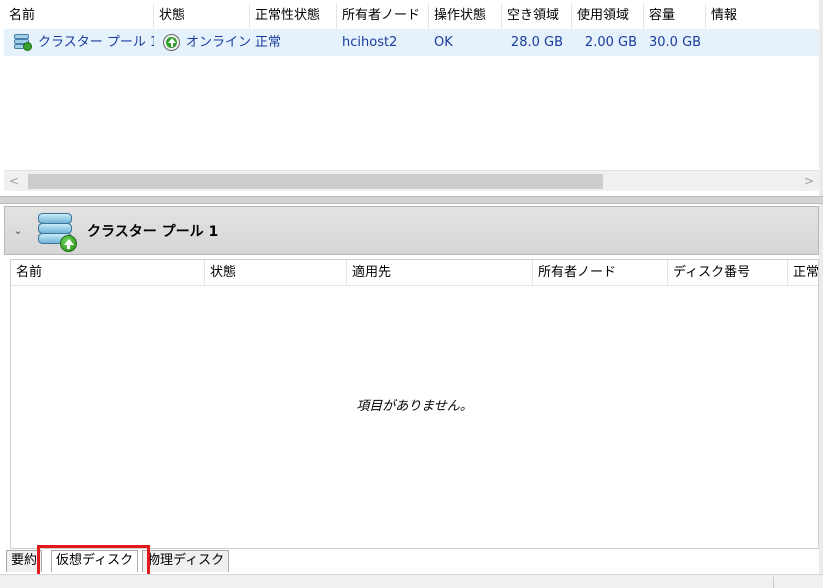 Image resolution: width=823 pixels, height=588 pixels. Describe the element at coordinates (536, 42) in the screenshot. I see `pool-free-space: 28.0 GB` at that location.